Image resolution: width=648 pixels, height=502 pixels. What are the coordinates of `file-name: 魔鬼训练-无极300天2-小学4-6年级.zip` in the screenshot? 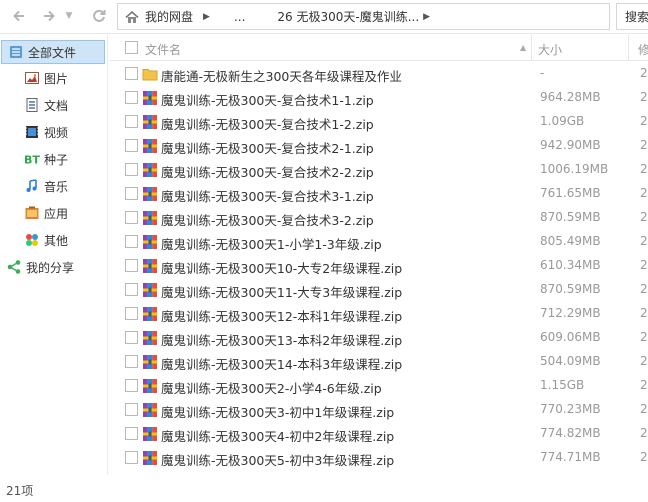 It's located at (271, 387).